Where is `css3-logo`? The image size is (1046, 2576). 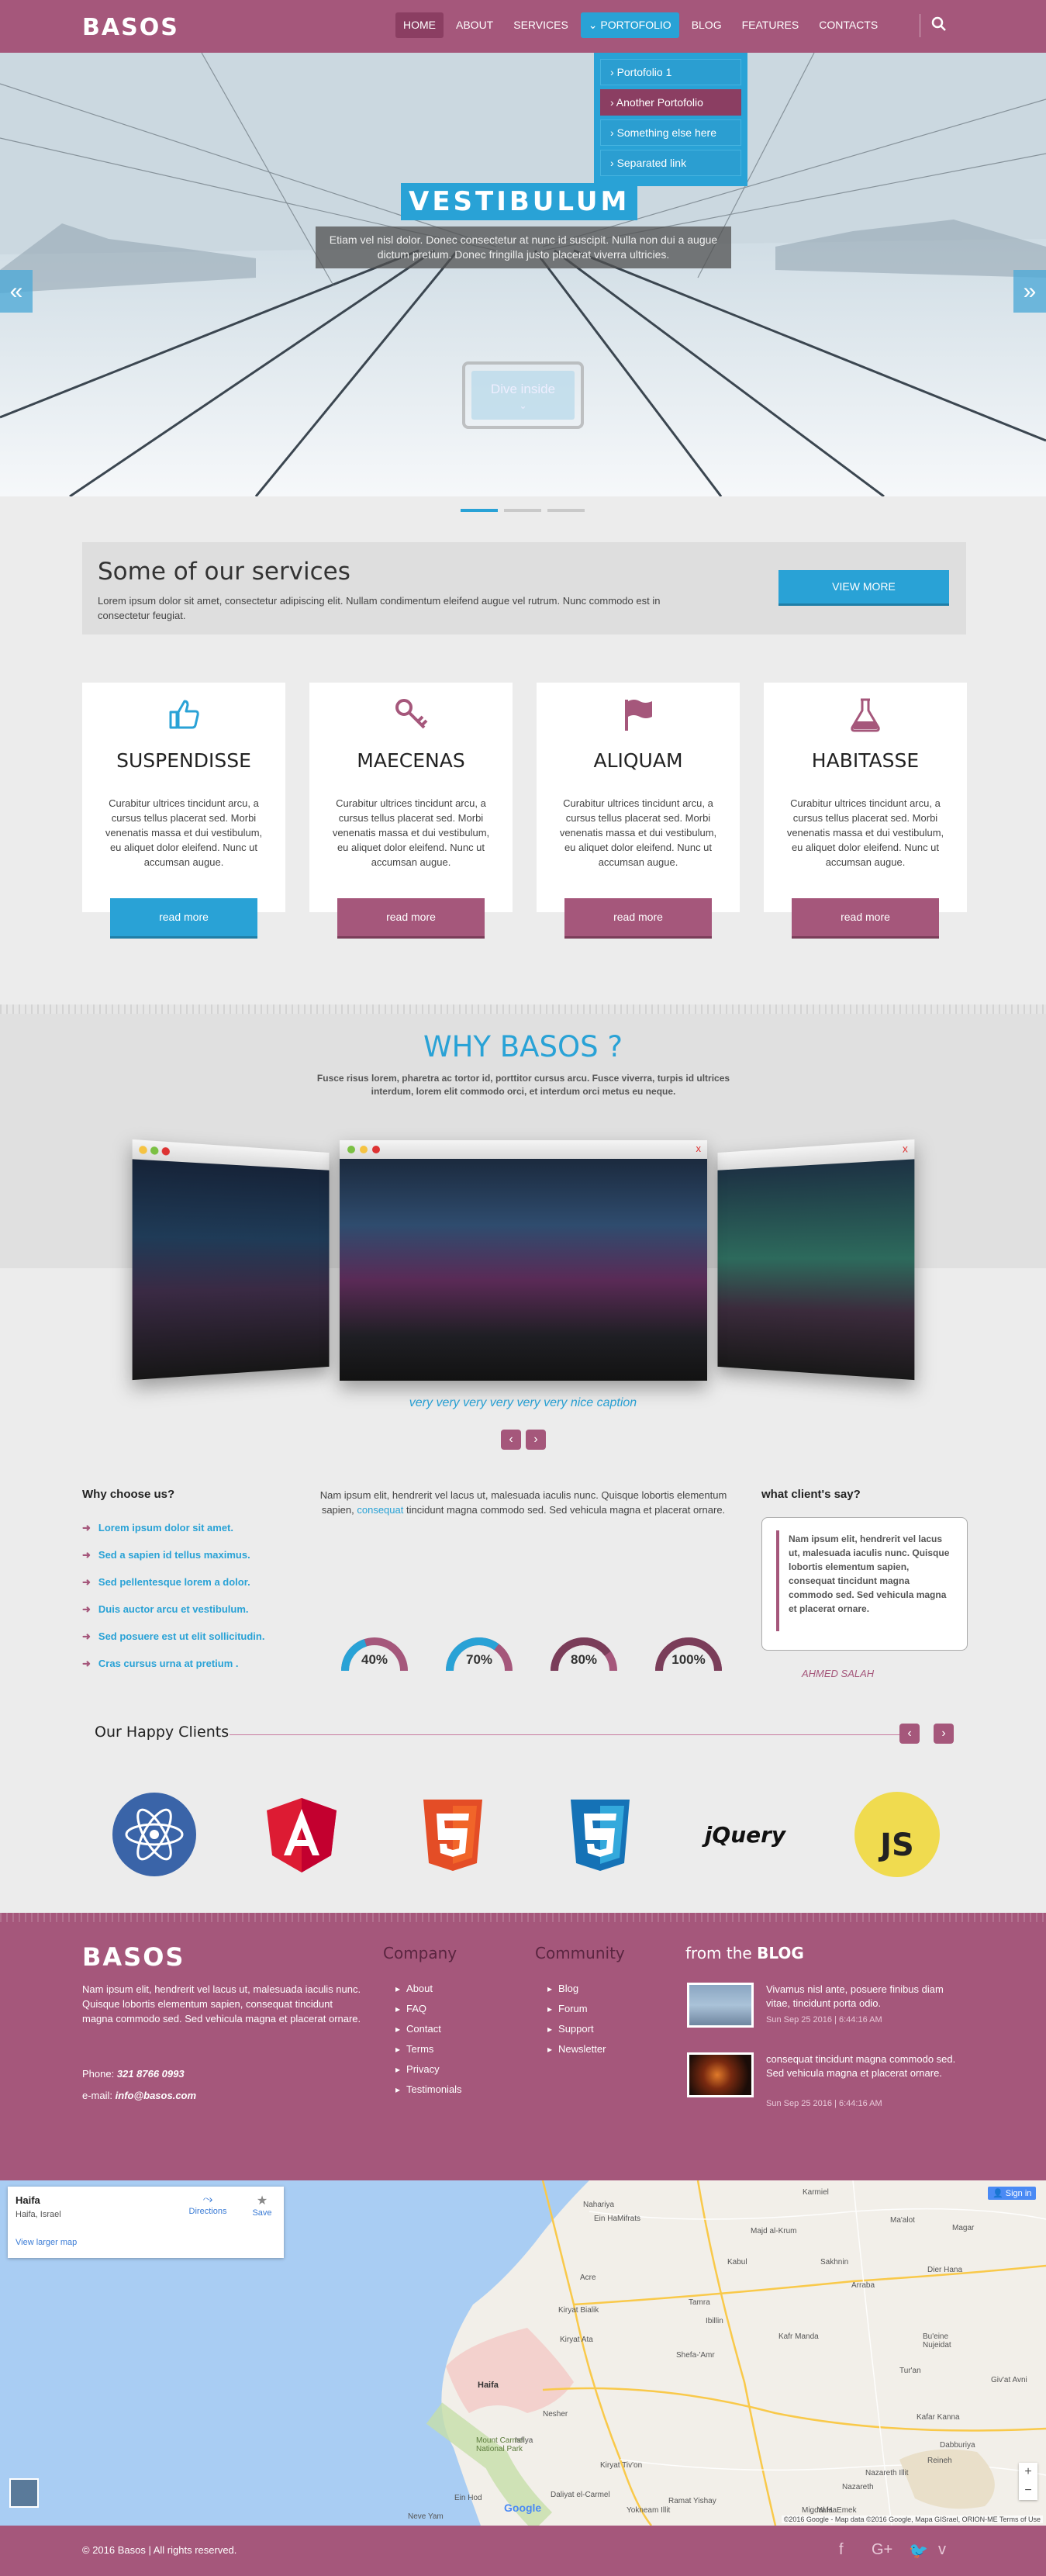 css3-logo is located at coordinates (601, 1834).